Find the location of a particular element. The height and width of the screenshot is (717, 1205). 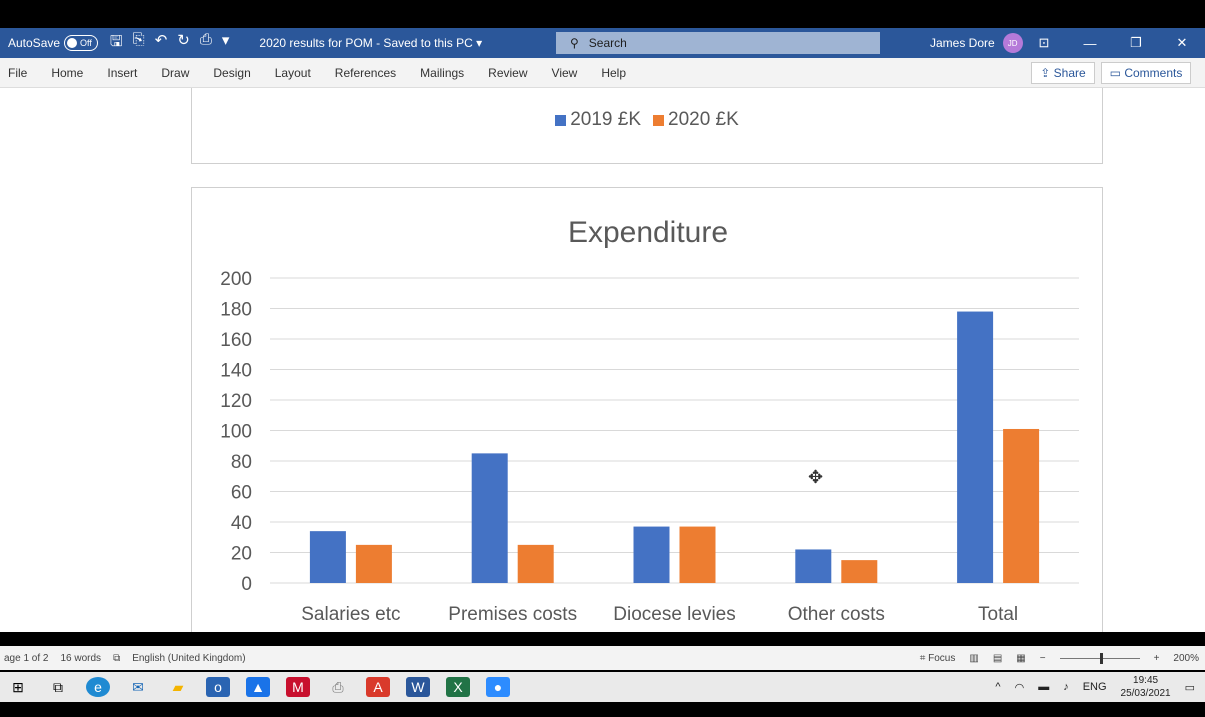

read-mode-icon: ▥ is located at coordinates (973, 658).